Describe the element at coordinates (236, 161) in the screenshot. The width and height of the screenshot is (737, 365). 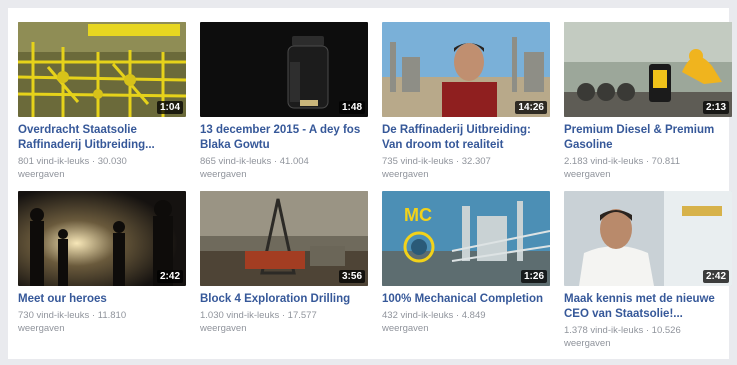
I see `like-count: 865 vind-ik-leuks` at that location.